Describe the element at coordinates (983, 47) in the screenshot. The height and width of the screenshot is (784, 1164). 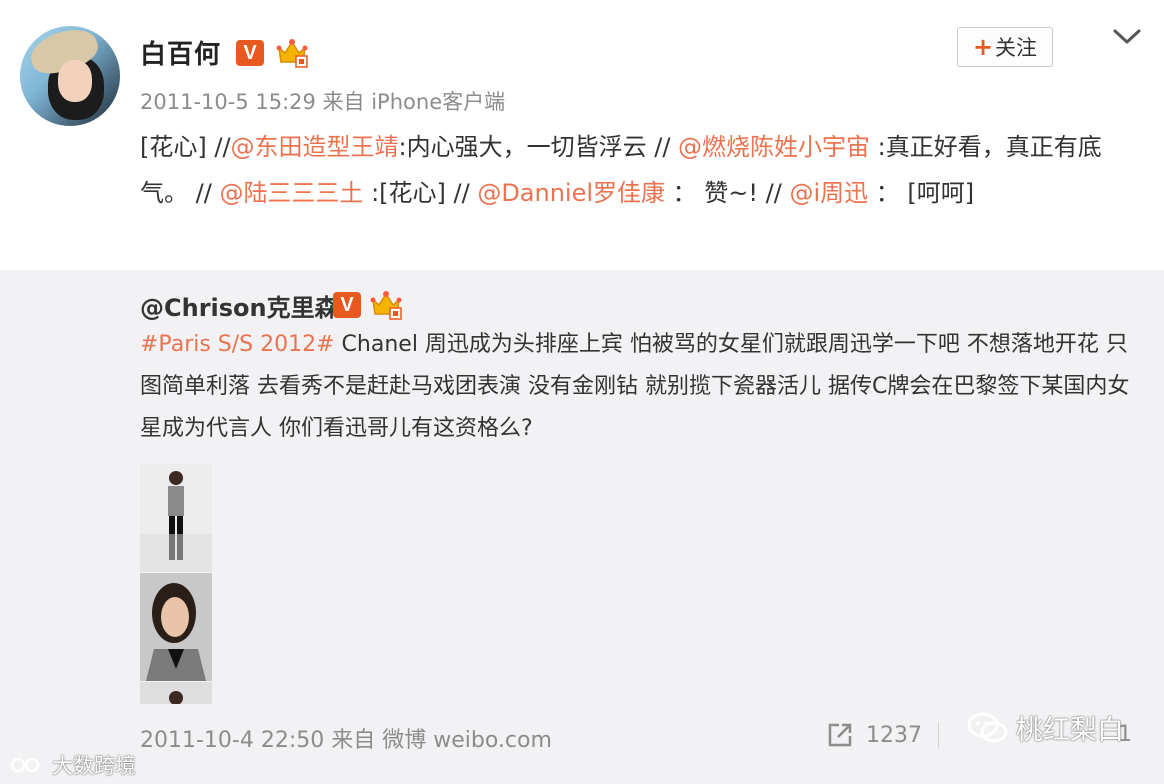
I see `plus-icon: +` at that location.